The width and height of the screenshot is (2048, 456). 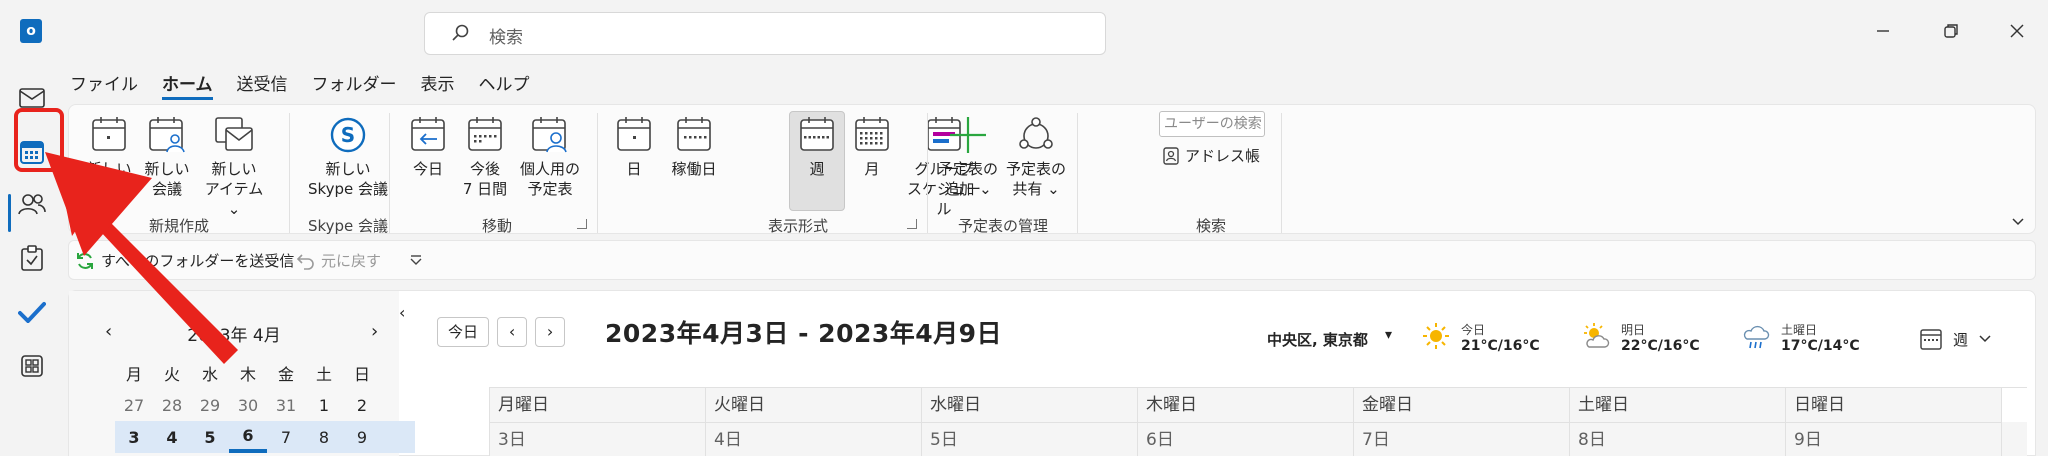 I want to click on mini-day-today: 6, so click(x=248, y=437).